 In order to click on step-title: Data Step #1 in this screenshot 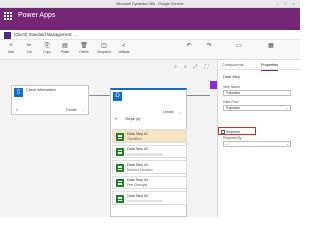, I will do `click(137, 133)`.